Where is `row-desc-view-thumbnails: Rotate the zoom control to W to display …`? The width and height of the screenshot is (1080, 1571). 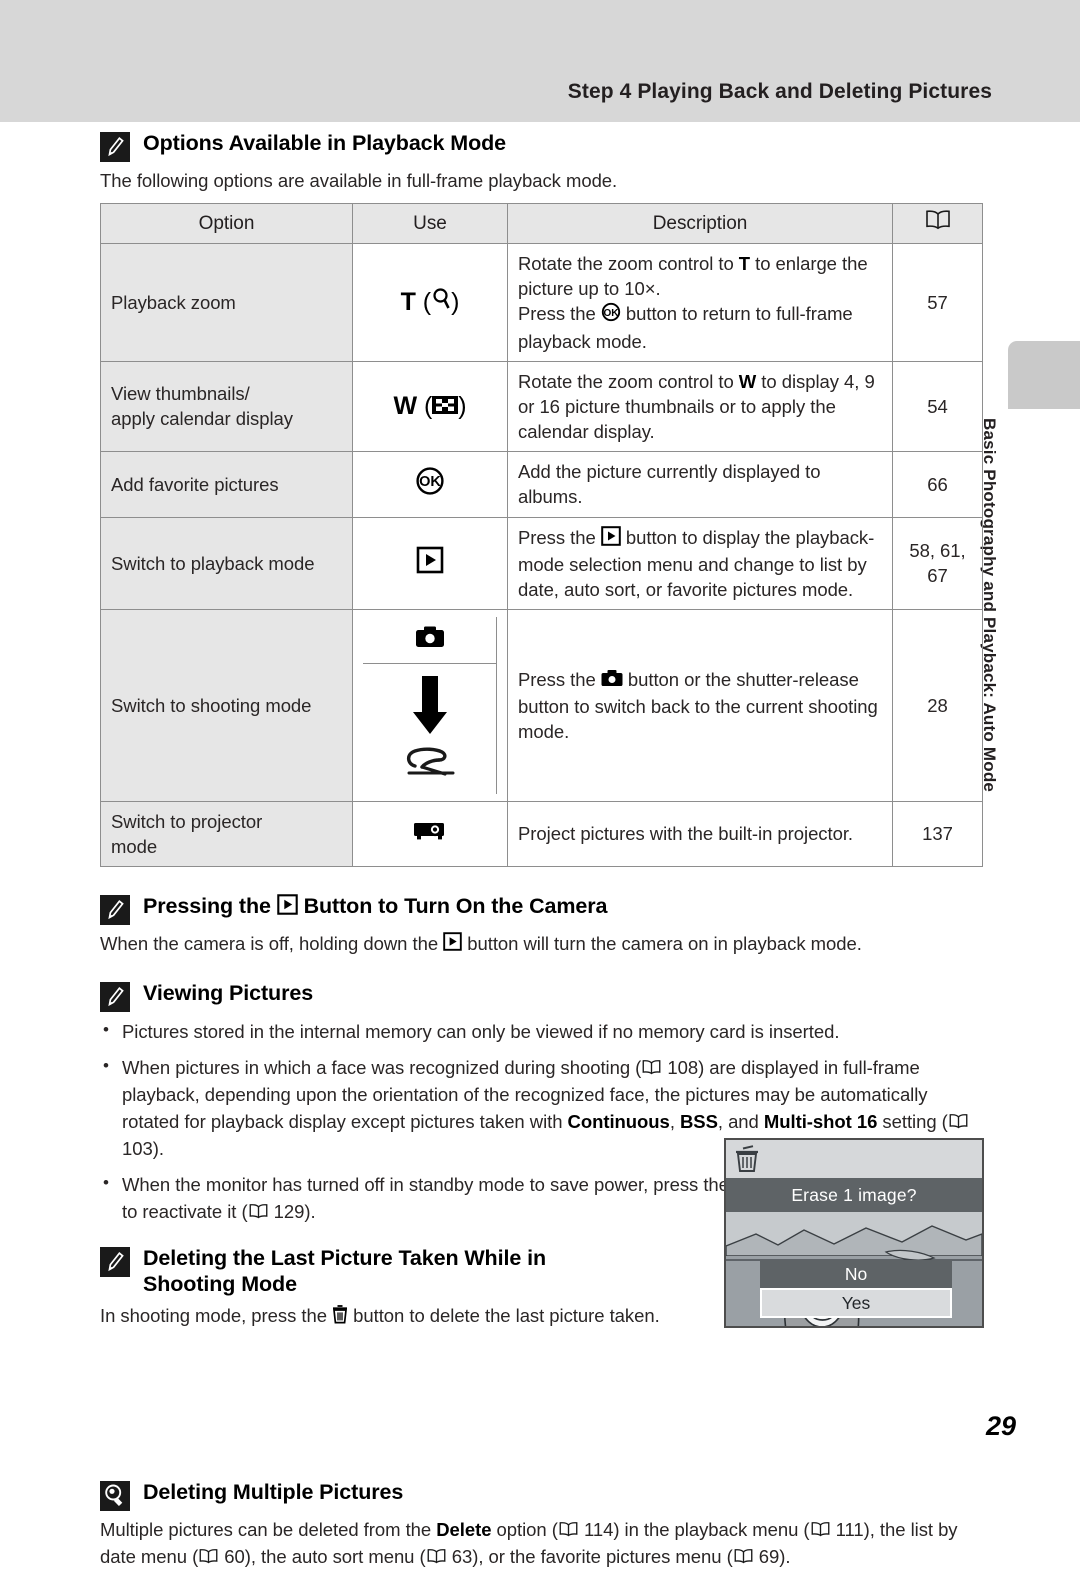 row-desc-view-thumbnails: Rotate the zoom control to W to display … is located at coordinates (700, 406).